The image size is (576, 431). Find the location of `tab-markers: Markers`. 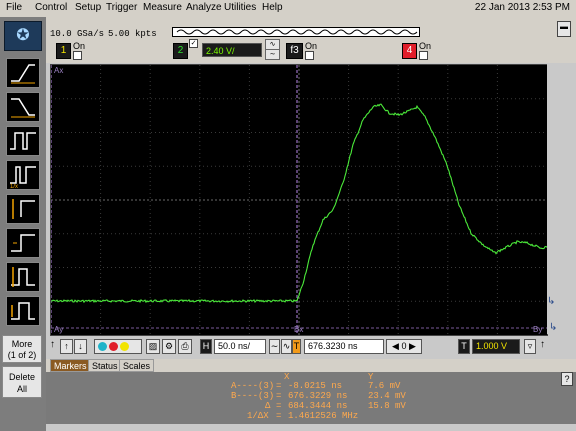

tab-markers: Markers is located at coordinates (70, 365).